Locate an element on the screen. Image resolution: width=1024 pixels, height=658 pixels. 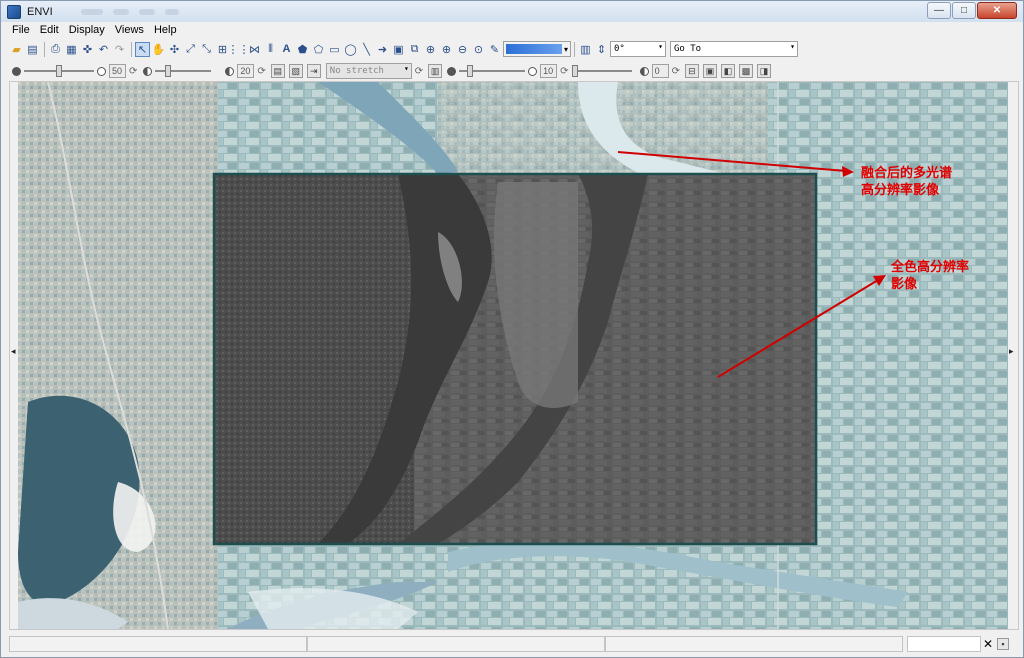
left-panel-toggle-icon: ◂ is located at coordinates (13, 351).